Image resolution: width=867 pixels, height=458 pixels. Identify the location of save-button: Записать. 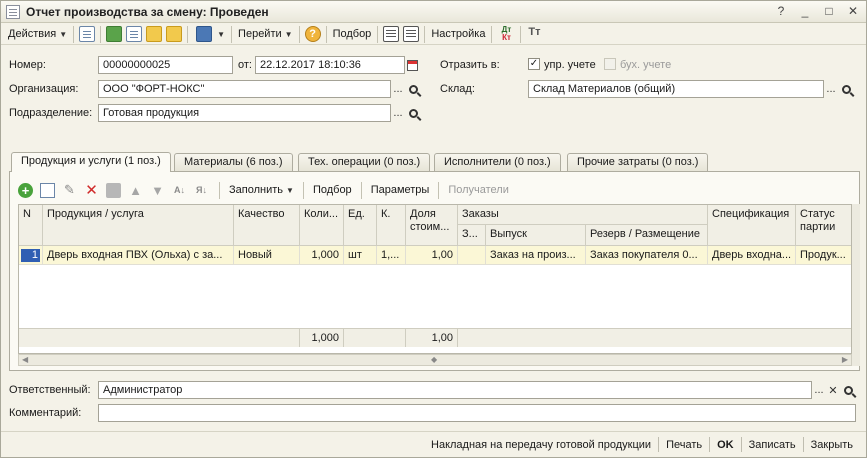
(772, 445).